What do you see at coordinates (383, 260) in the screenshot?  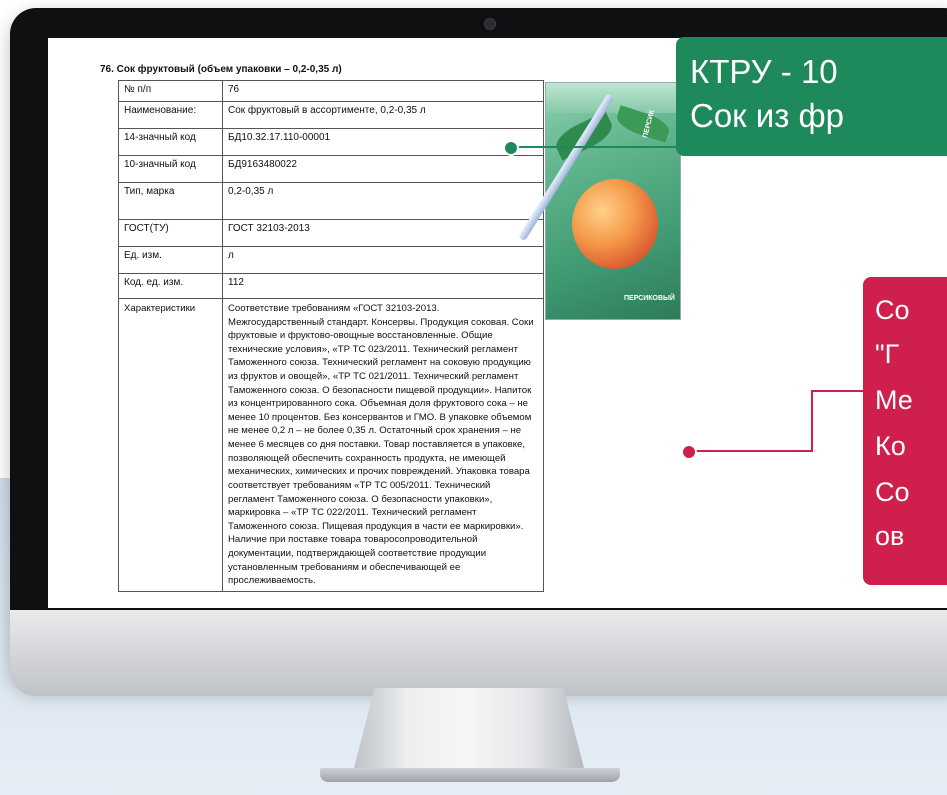 I see `row-value: л` at bounding box center [383, 260].